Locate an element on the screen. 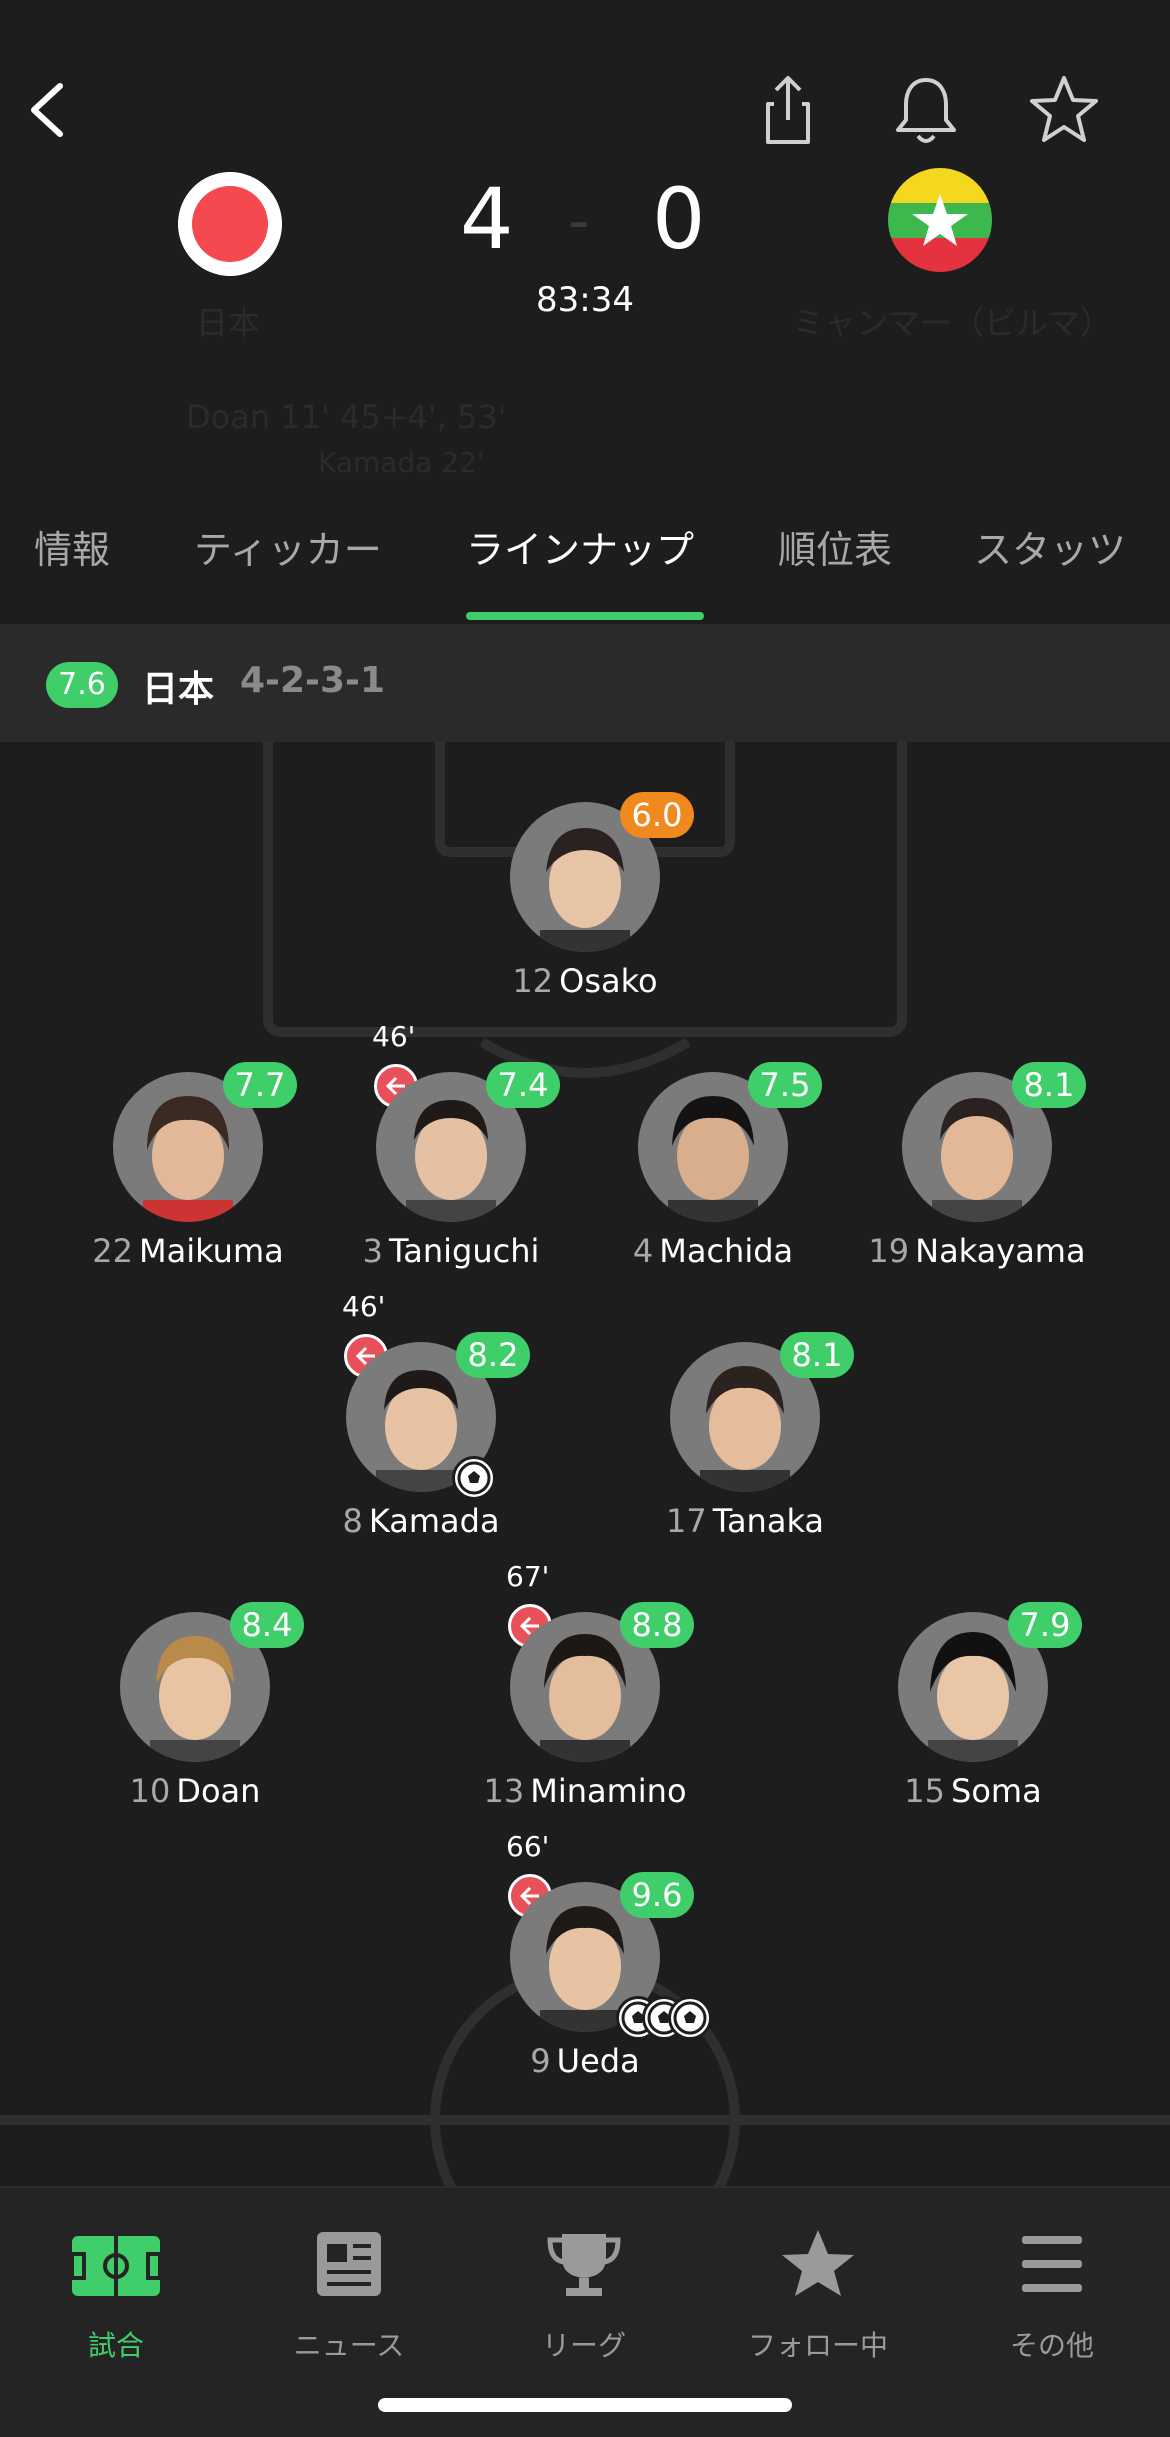 The width and height of the screenshot is (1170, 2437). team-rating-badge: 7.6 is located at coordinates (82, 685).